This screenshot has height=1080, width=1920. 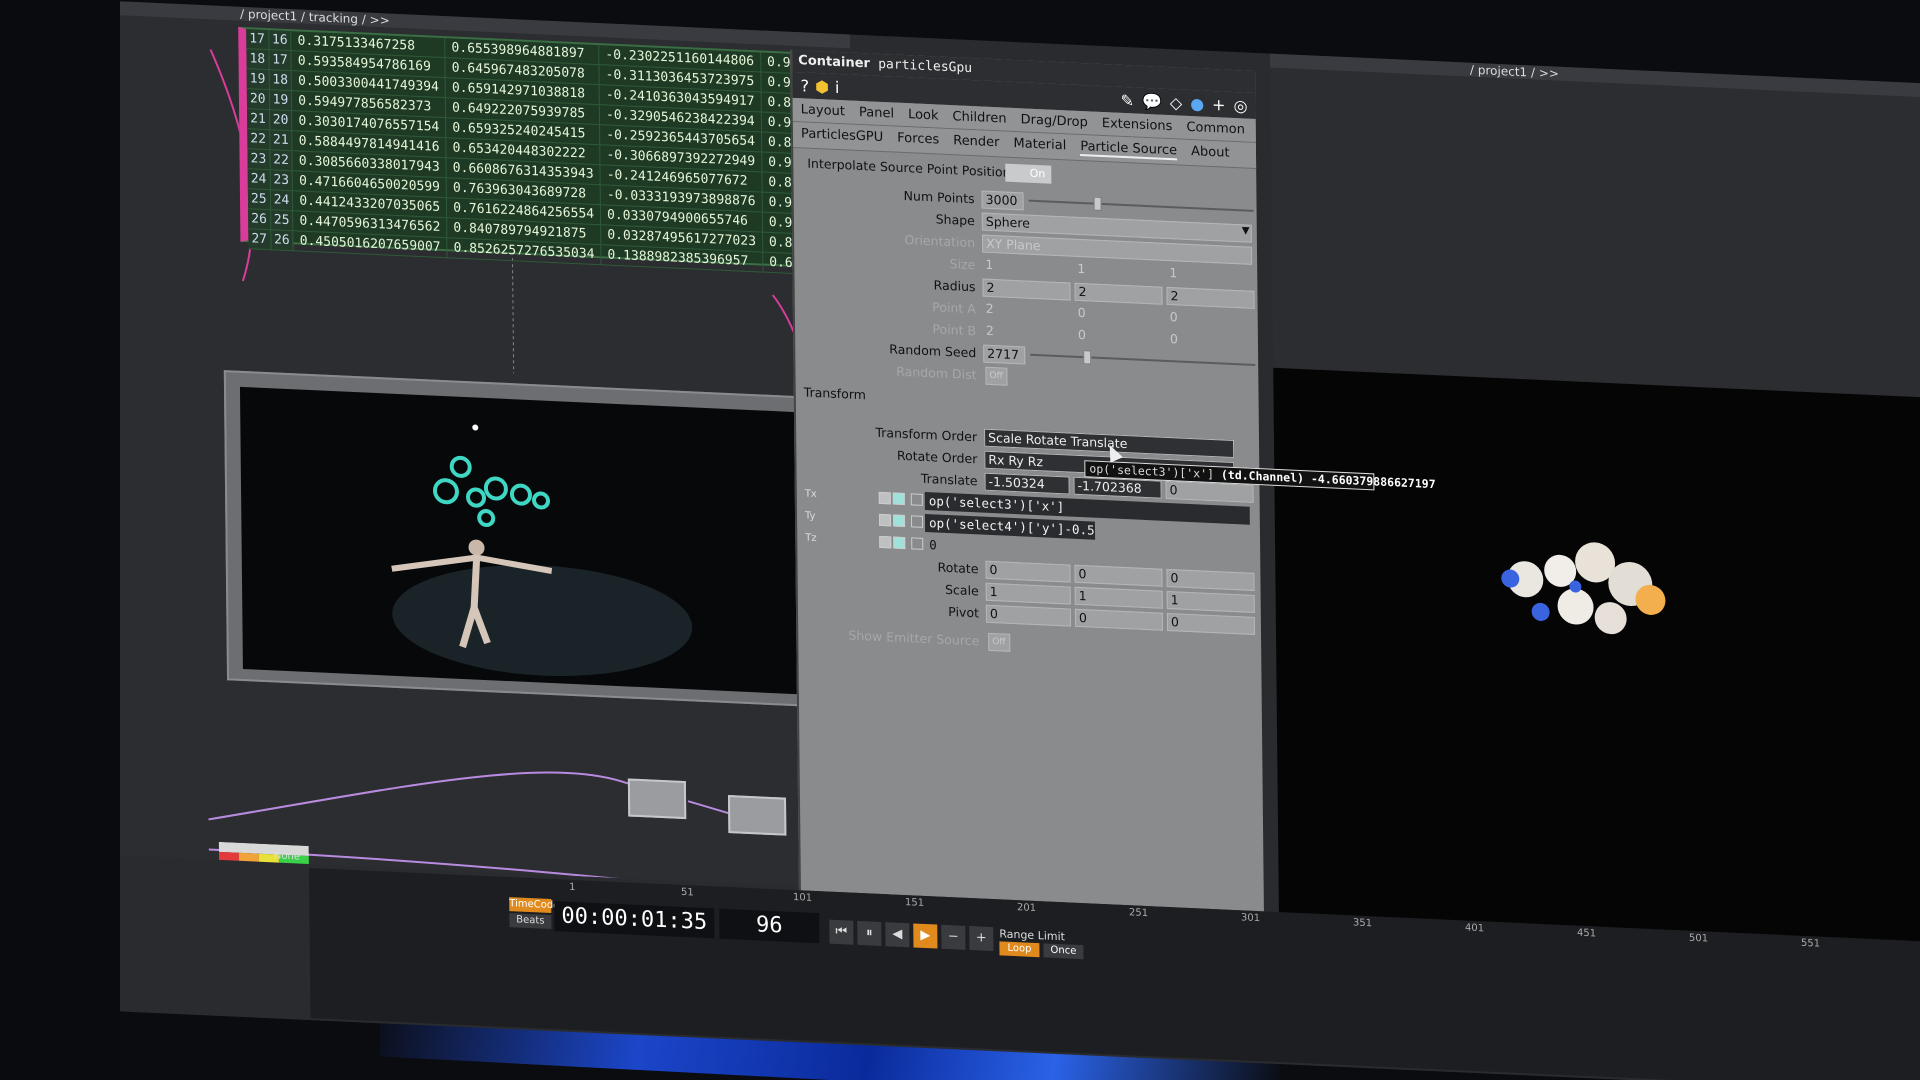 I want to click on null-node, so click(x=657, y=799).